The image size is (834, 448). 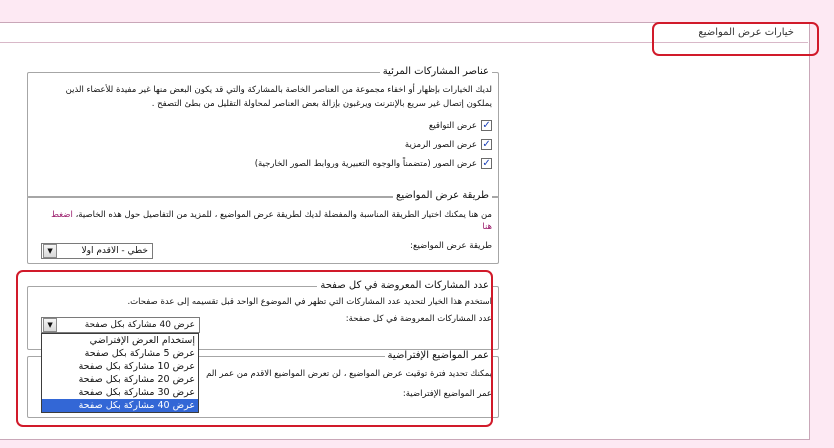 I want to click on option-signatures: ✓ عرض التواقيع, so click(x=460, y=125).